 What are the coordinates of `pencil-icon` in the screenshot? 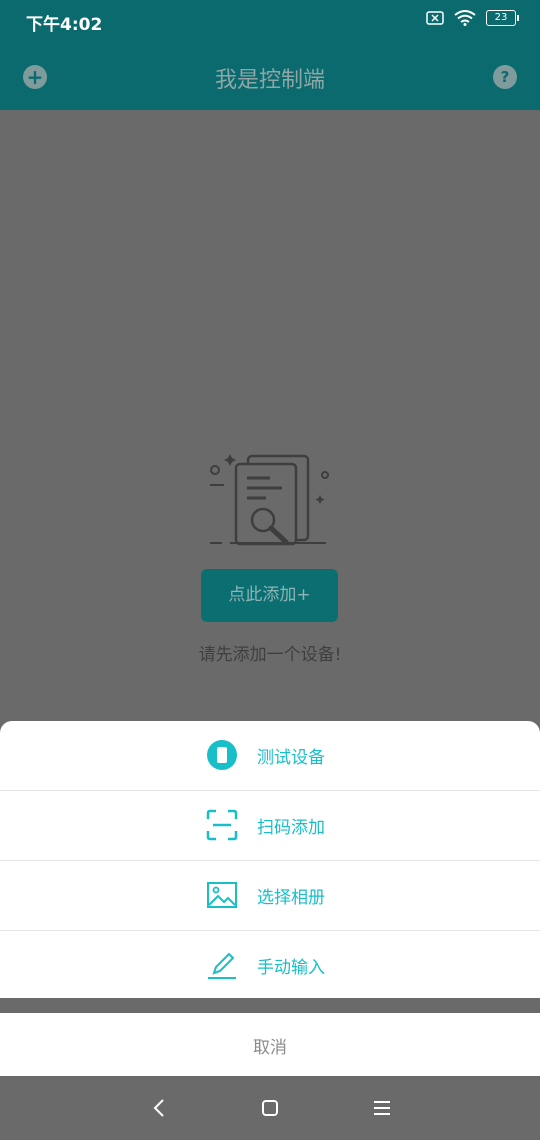 It's located at (222, 965).